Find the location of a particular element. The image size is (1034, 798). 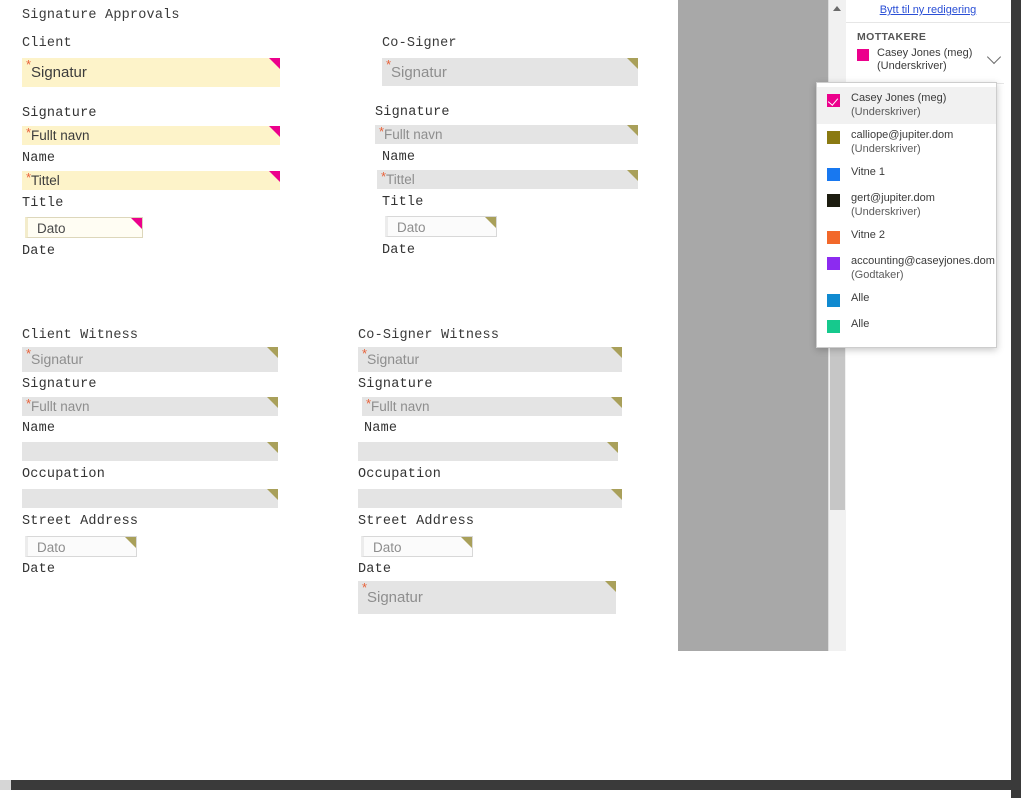

current-recipient-label: Casey Jones (meg) (Underskriver) is located at coordinates (929, 60).